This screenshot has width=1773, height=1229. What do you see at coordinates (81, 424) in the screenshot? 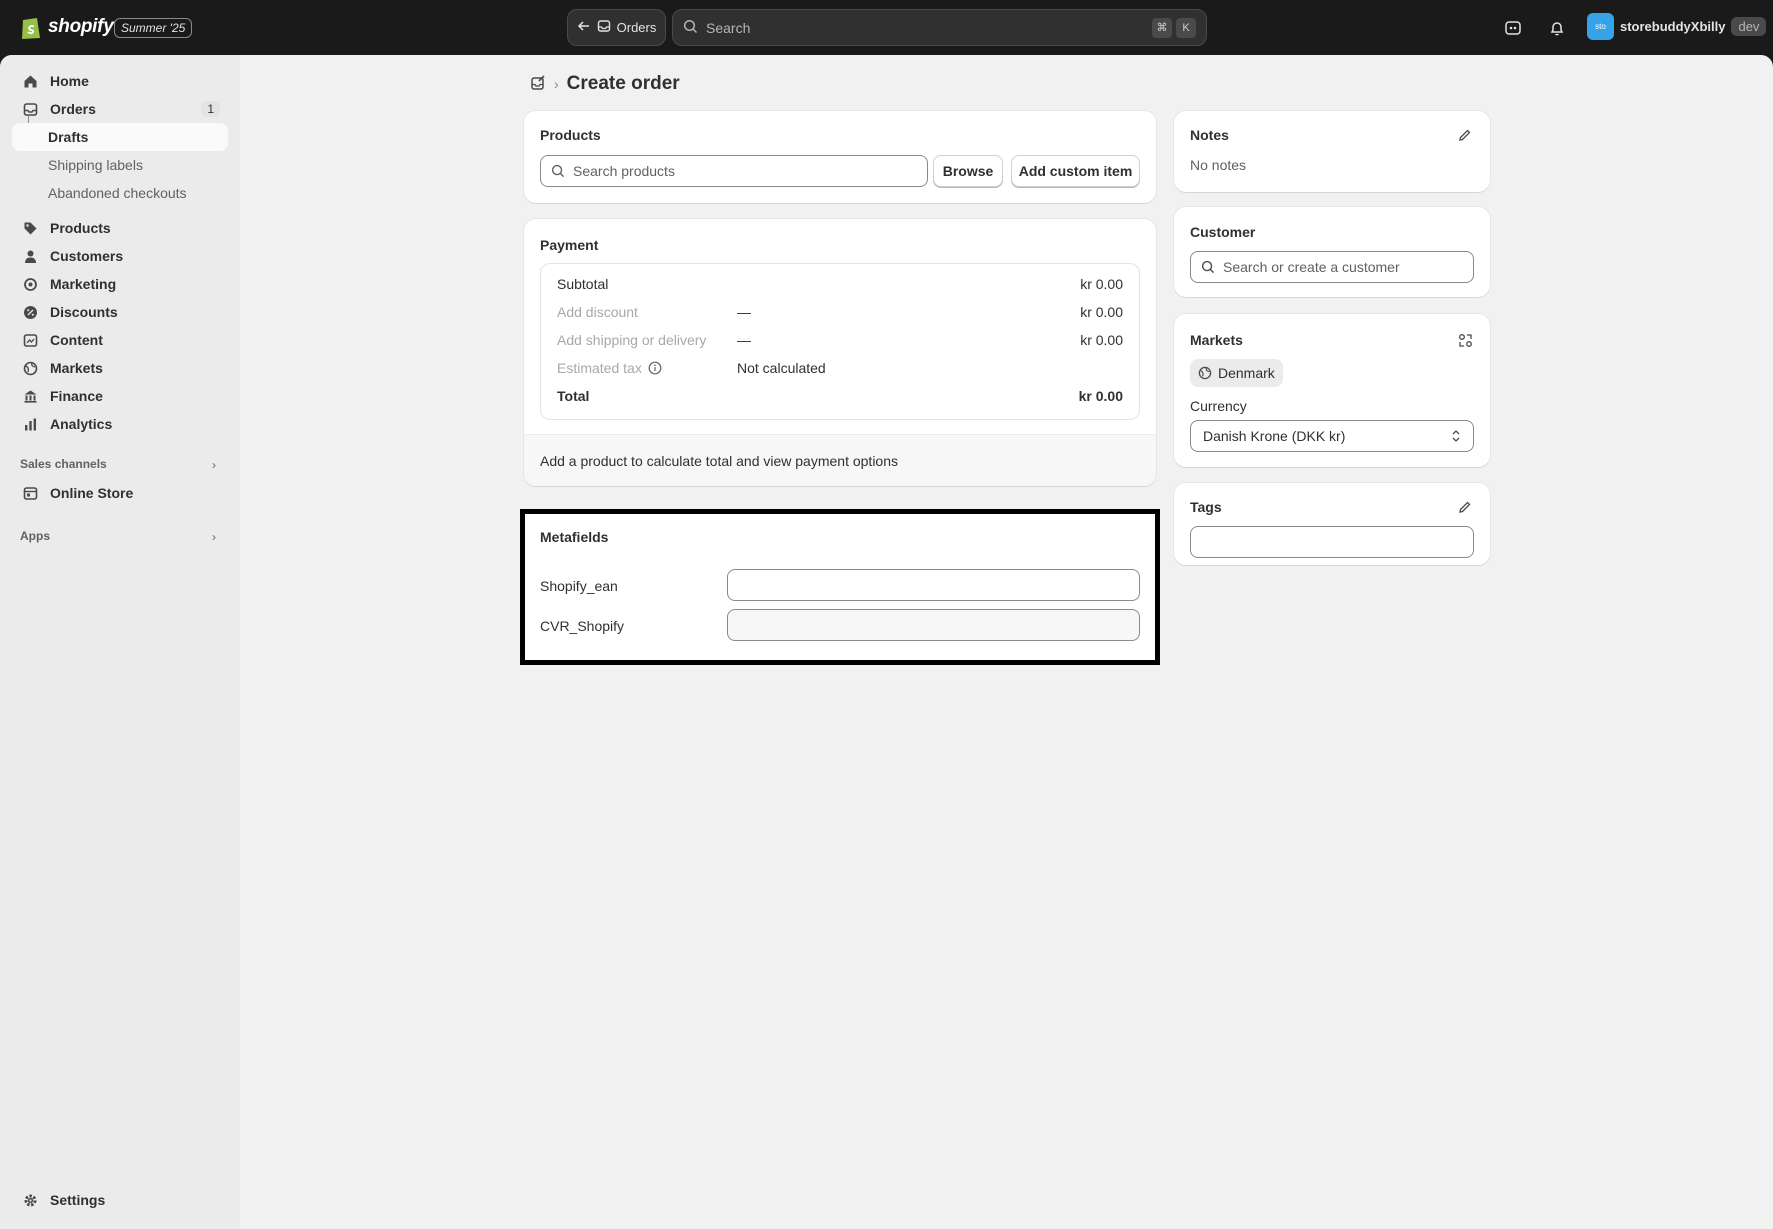
I see `sidebar-item-label: Analytics` at bounding box center [81, 424].